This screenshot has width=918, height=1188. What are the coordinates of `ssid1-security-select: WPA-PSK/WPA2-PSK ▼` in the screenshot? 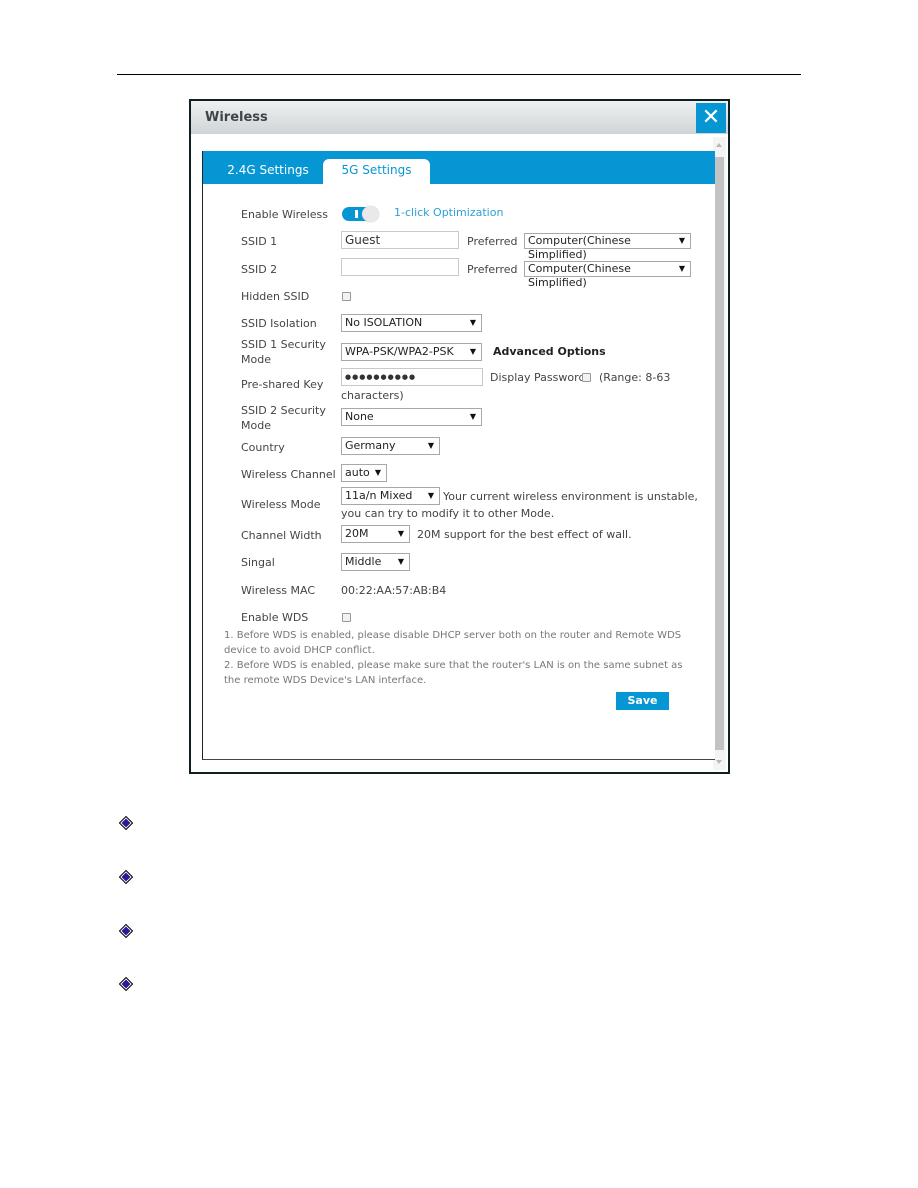 It's located at (411, 352).